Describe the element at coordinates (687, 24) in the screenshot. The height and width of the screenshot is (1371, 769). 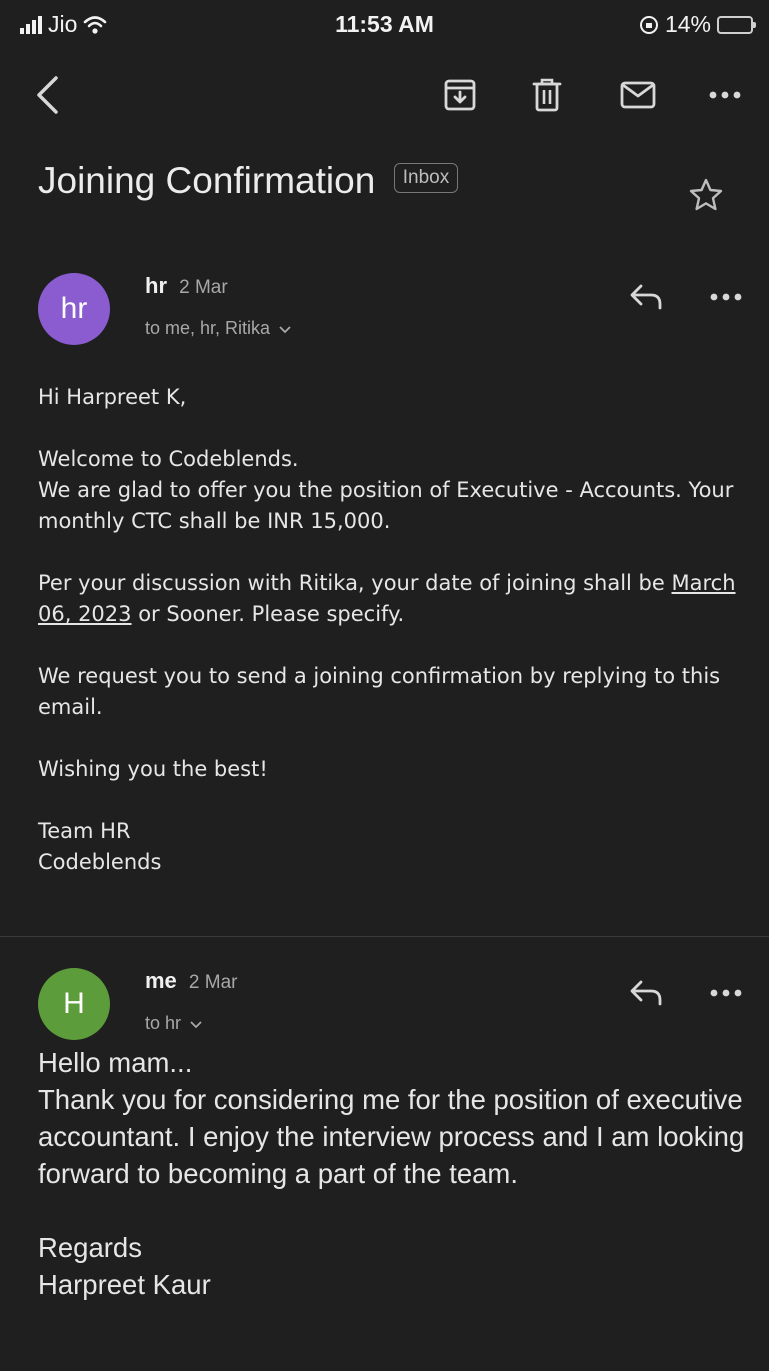
I see `battery-percent: 14%` at that location.